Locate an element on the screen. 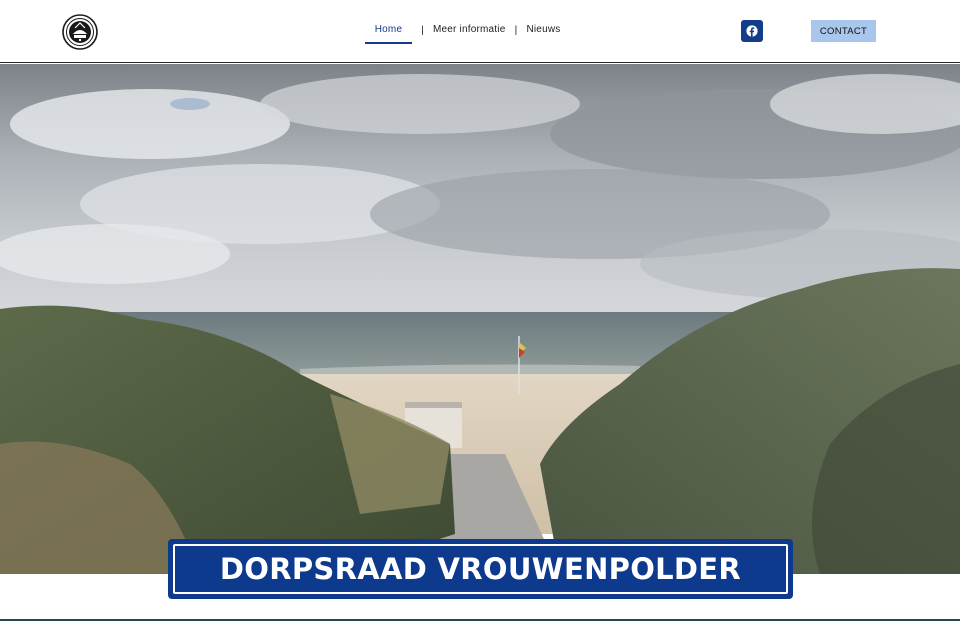  dorpsraad-logo-icon is located at coordinates (80, 32).